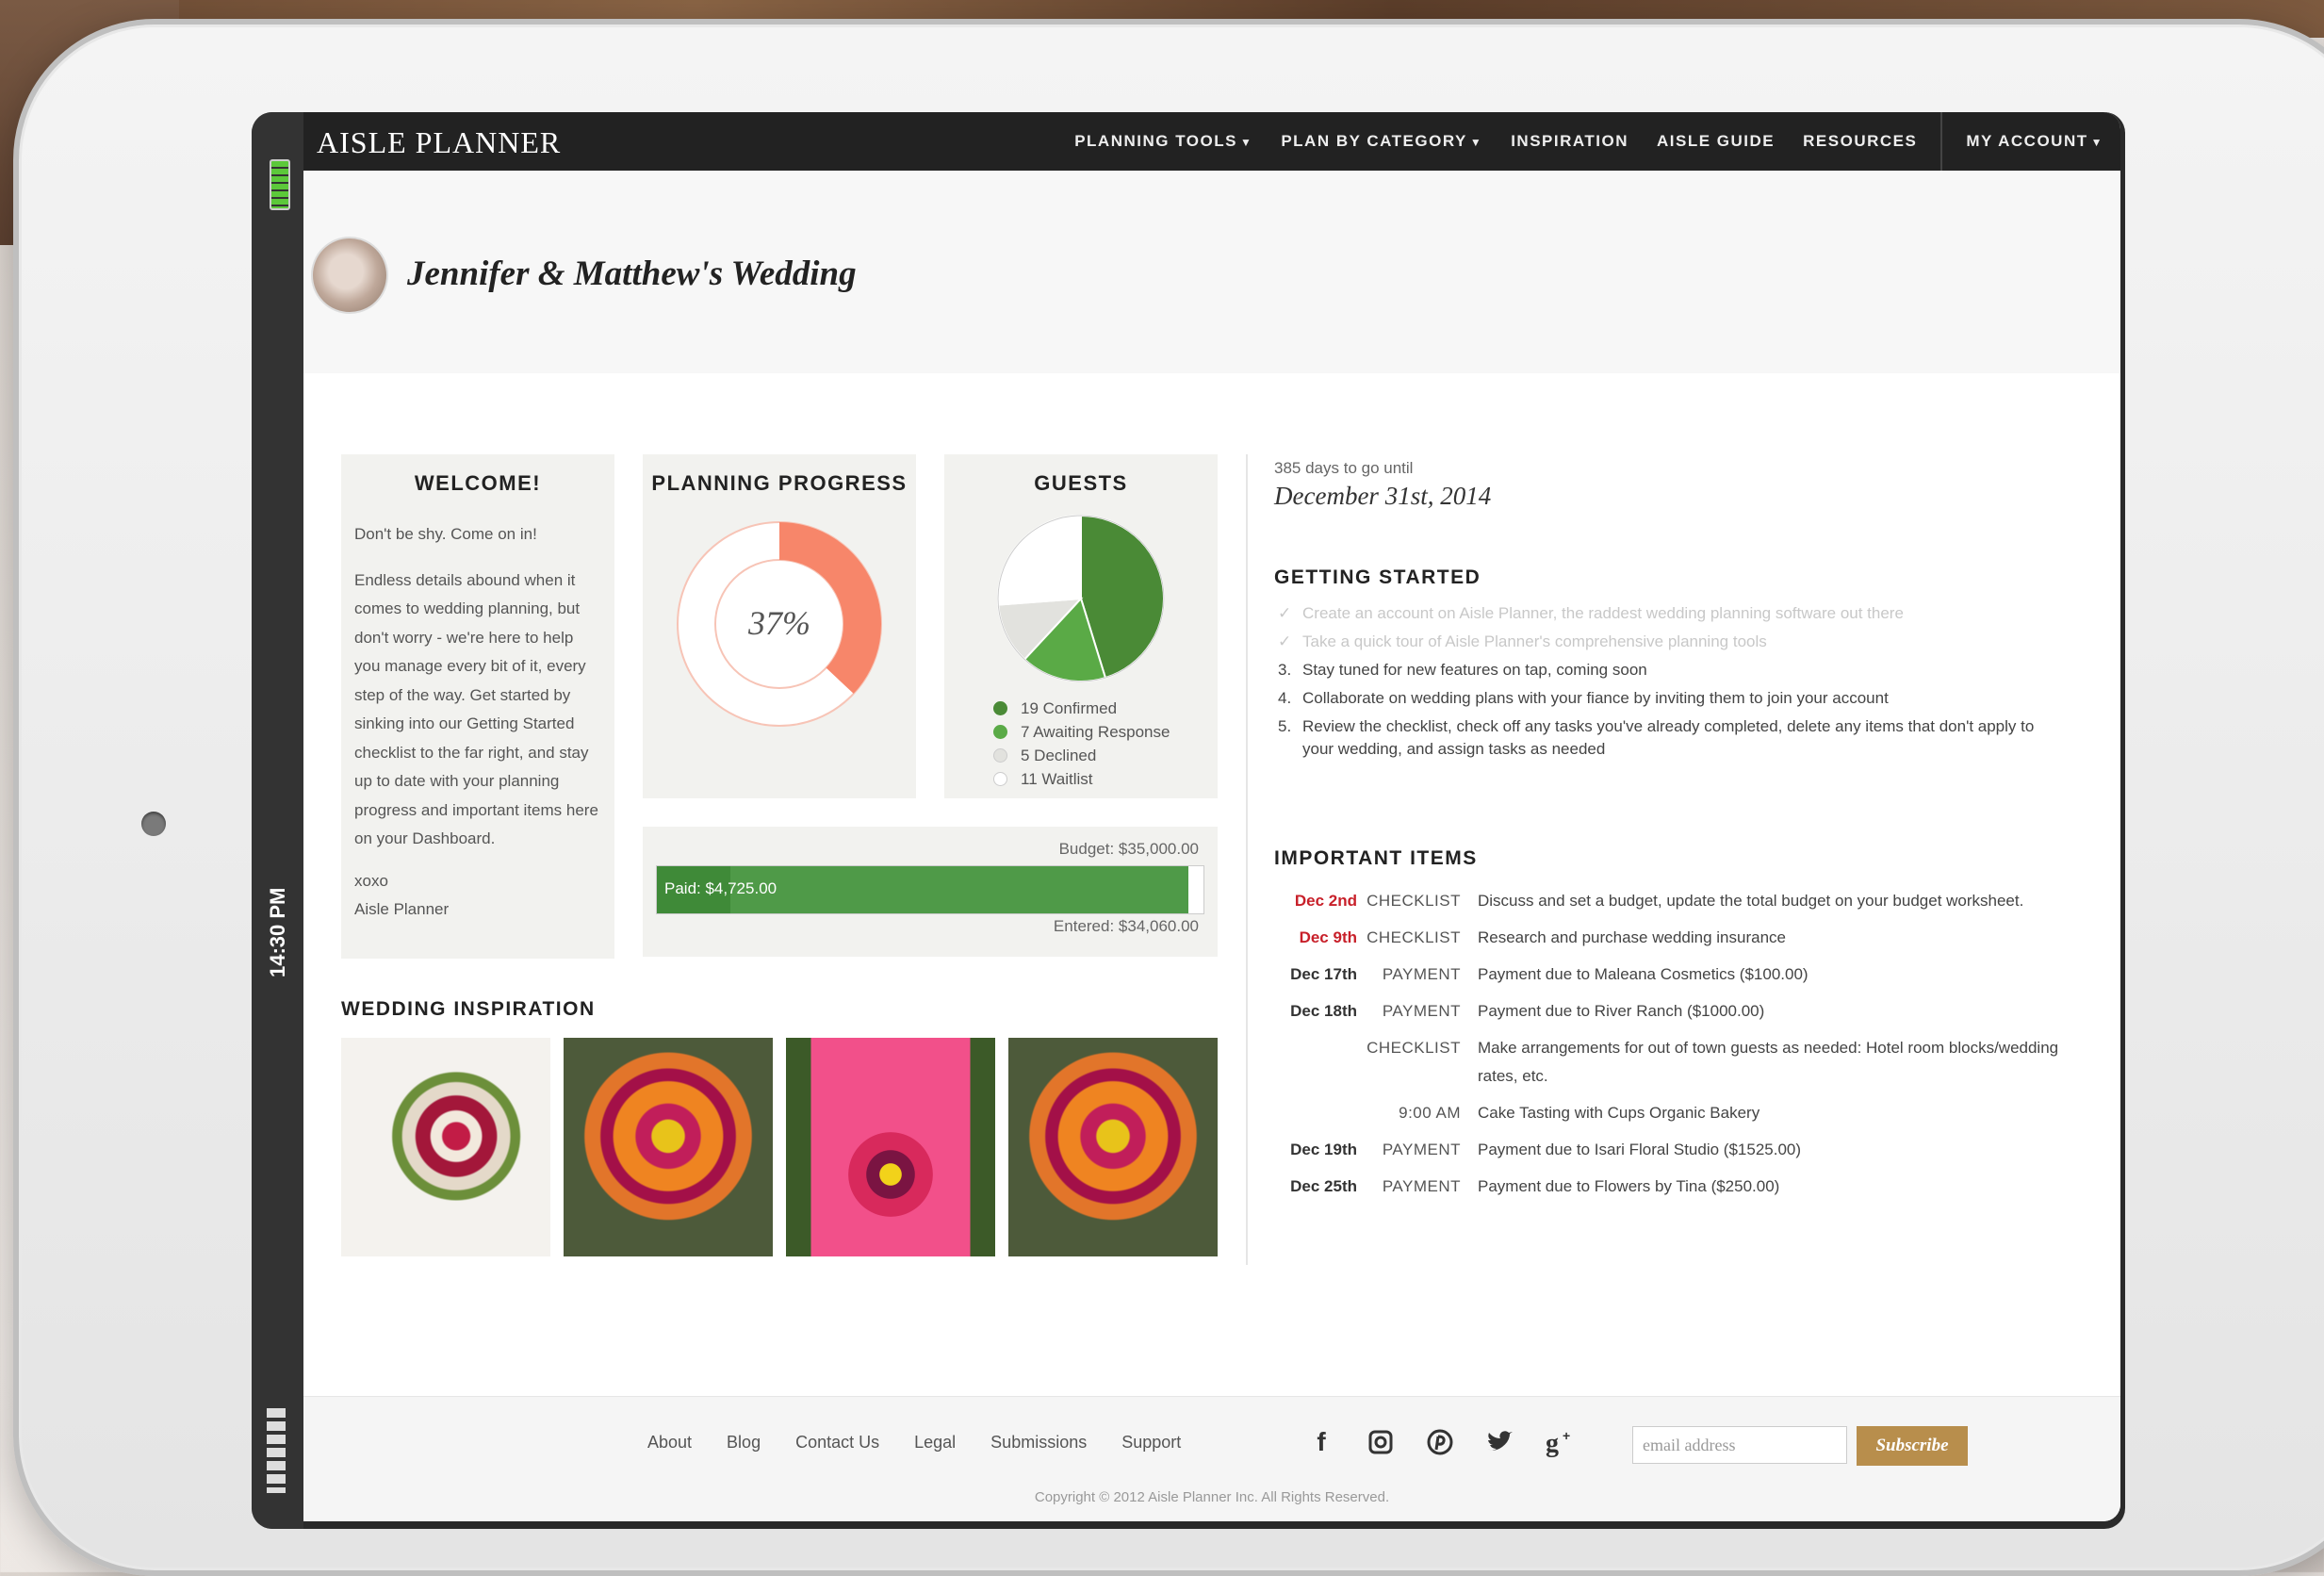 This screenshot has height=1576, width=2324. Describe the element at coordinates (280, 184) in the screenshot. I see `battery-icon` at that location.